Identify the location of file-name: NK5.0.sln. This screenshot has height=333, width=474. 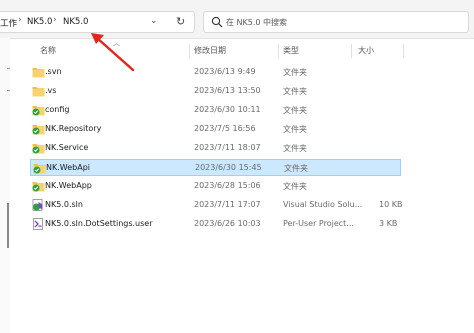
(64, 204).